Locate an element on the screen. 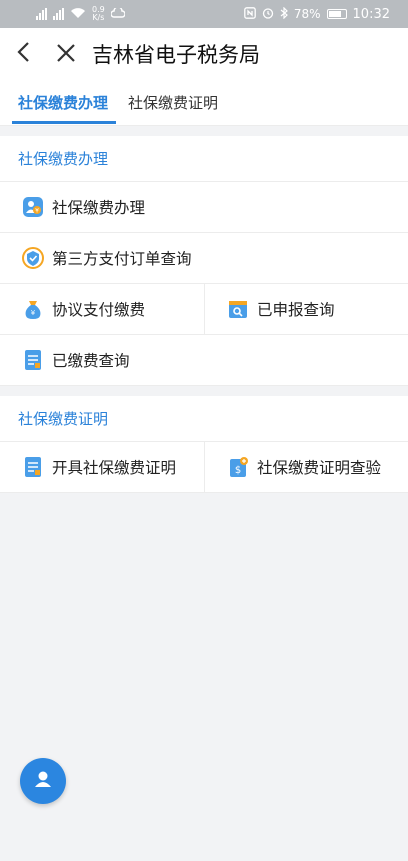 The width and height of the screenshot is (408, 861). tab-social-security-payment: 社保缴费办理 is located at coordinates (64, 103).